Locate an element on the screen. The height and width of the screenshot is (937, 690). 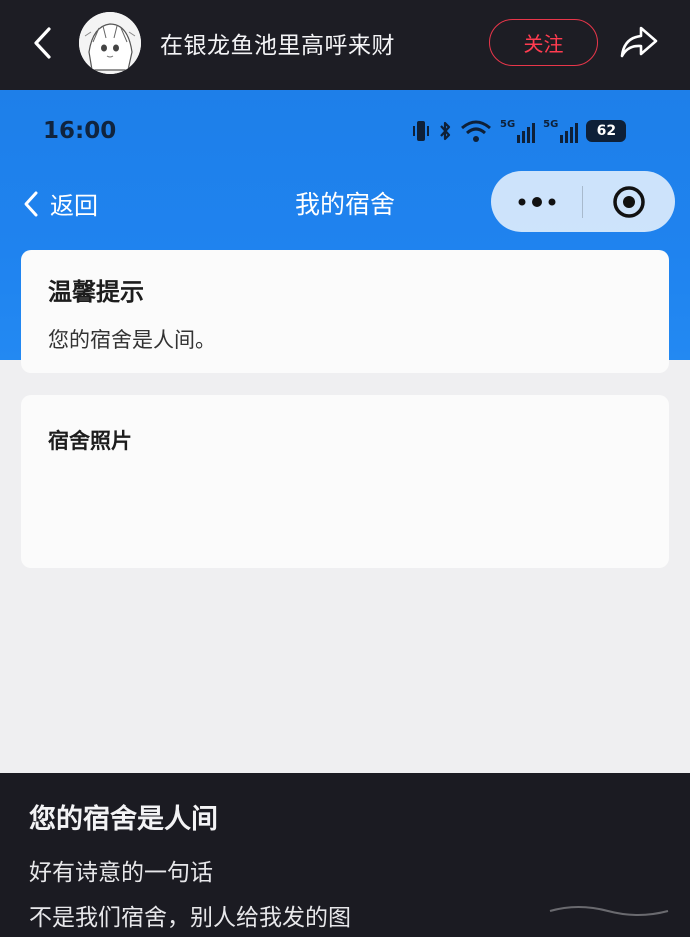
caption-line: 不是我们宿舍，别人给我发的图 is located at coordinates (190, 918).